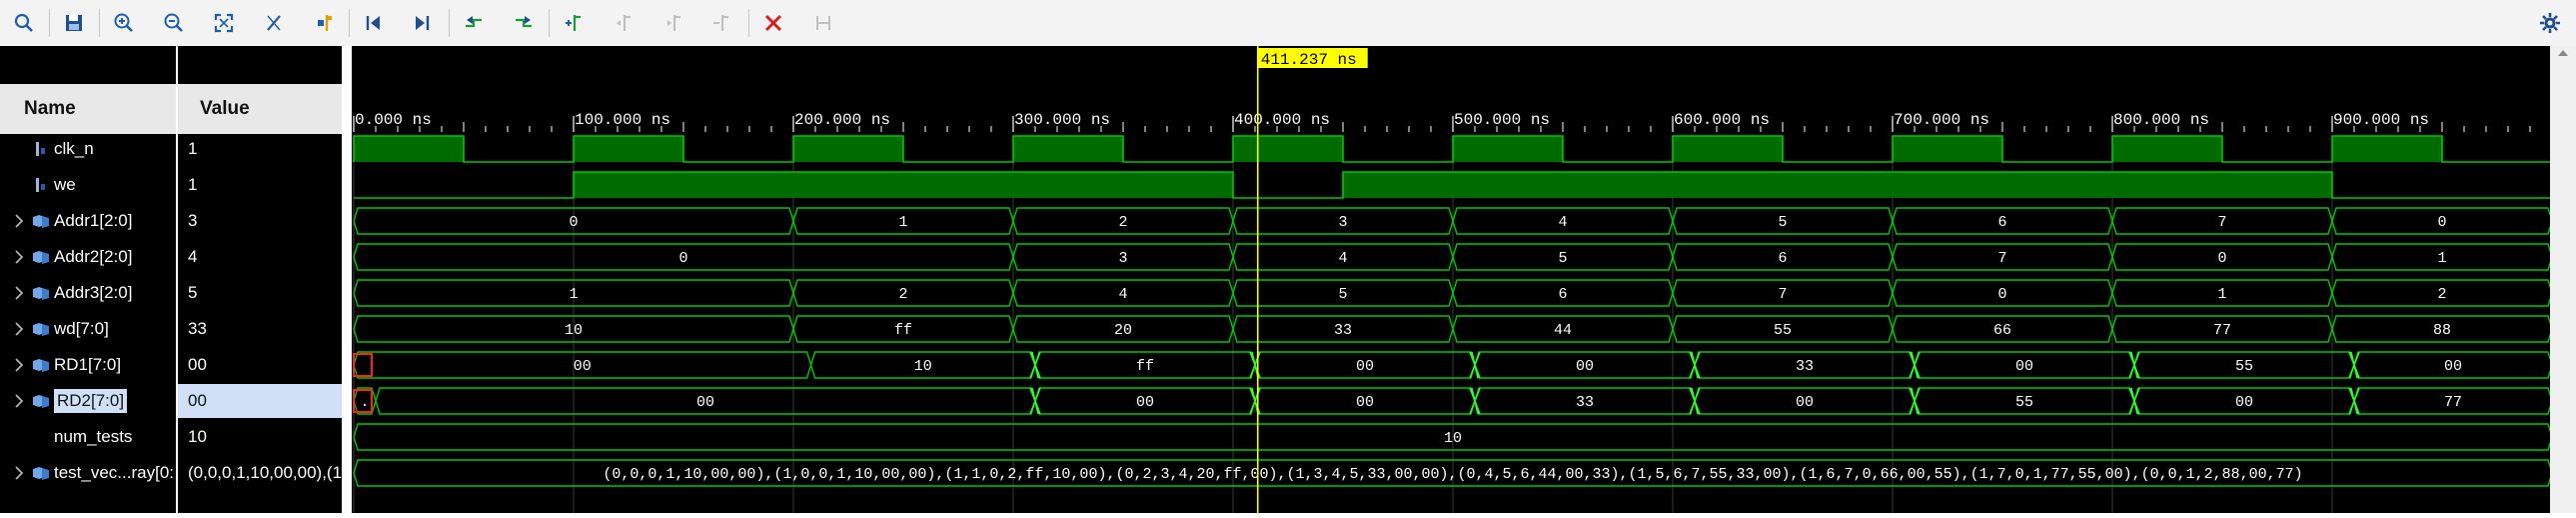  I want to click on num_tests-bus-value: 10, so click(1453, 438).